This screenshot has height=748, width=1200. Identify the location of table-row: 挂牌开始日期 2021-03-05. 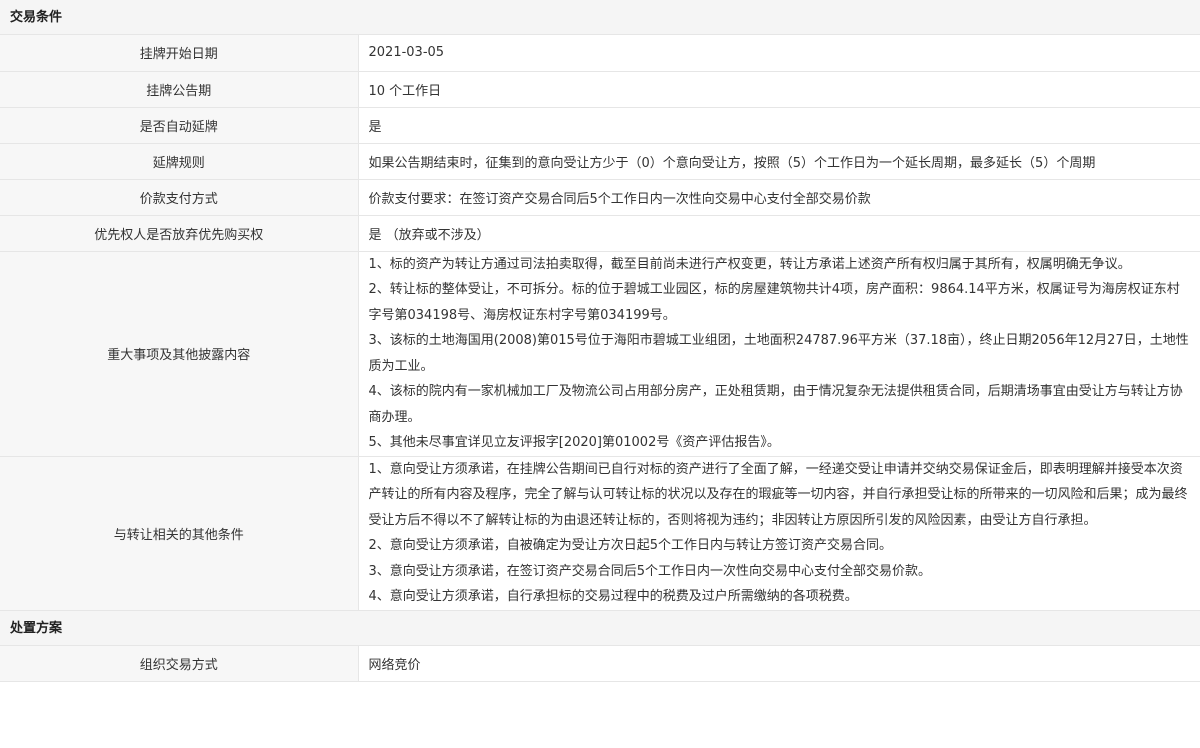
(600, 53).